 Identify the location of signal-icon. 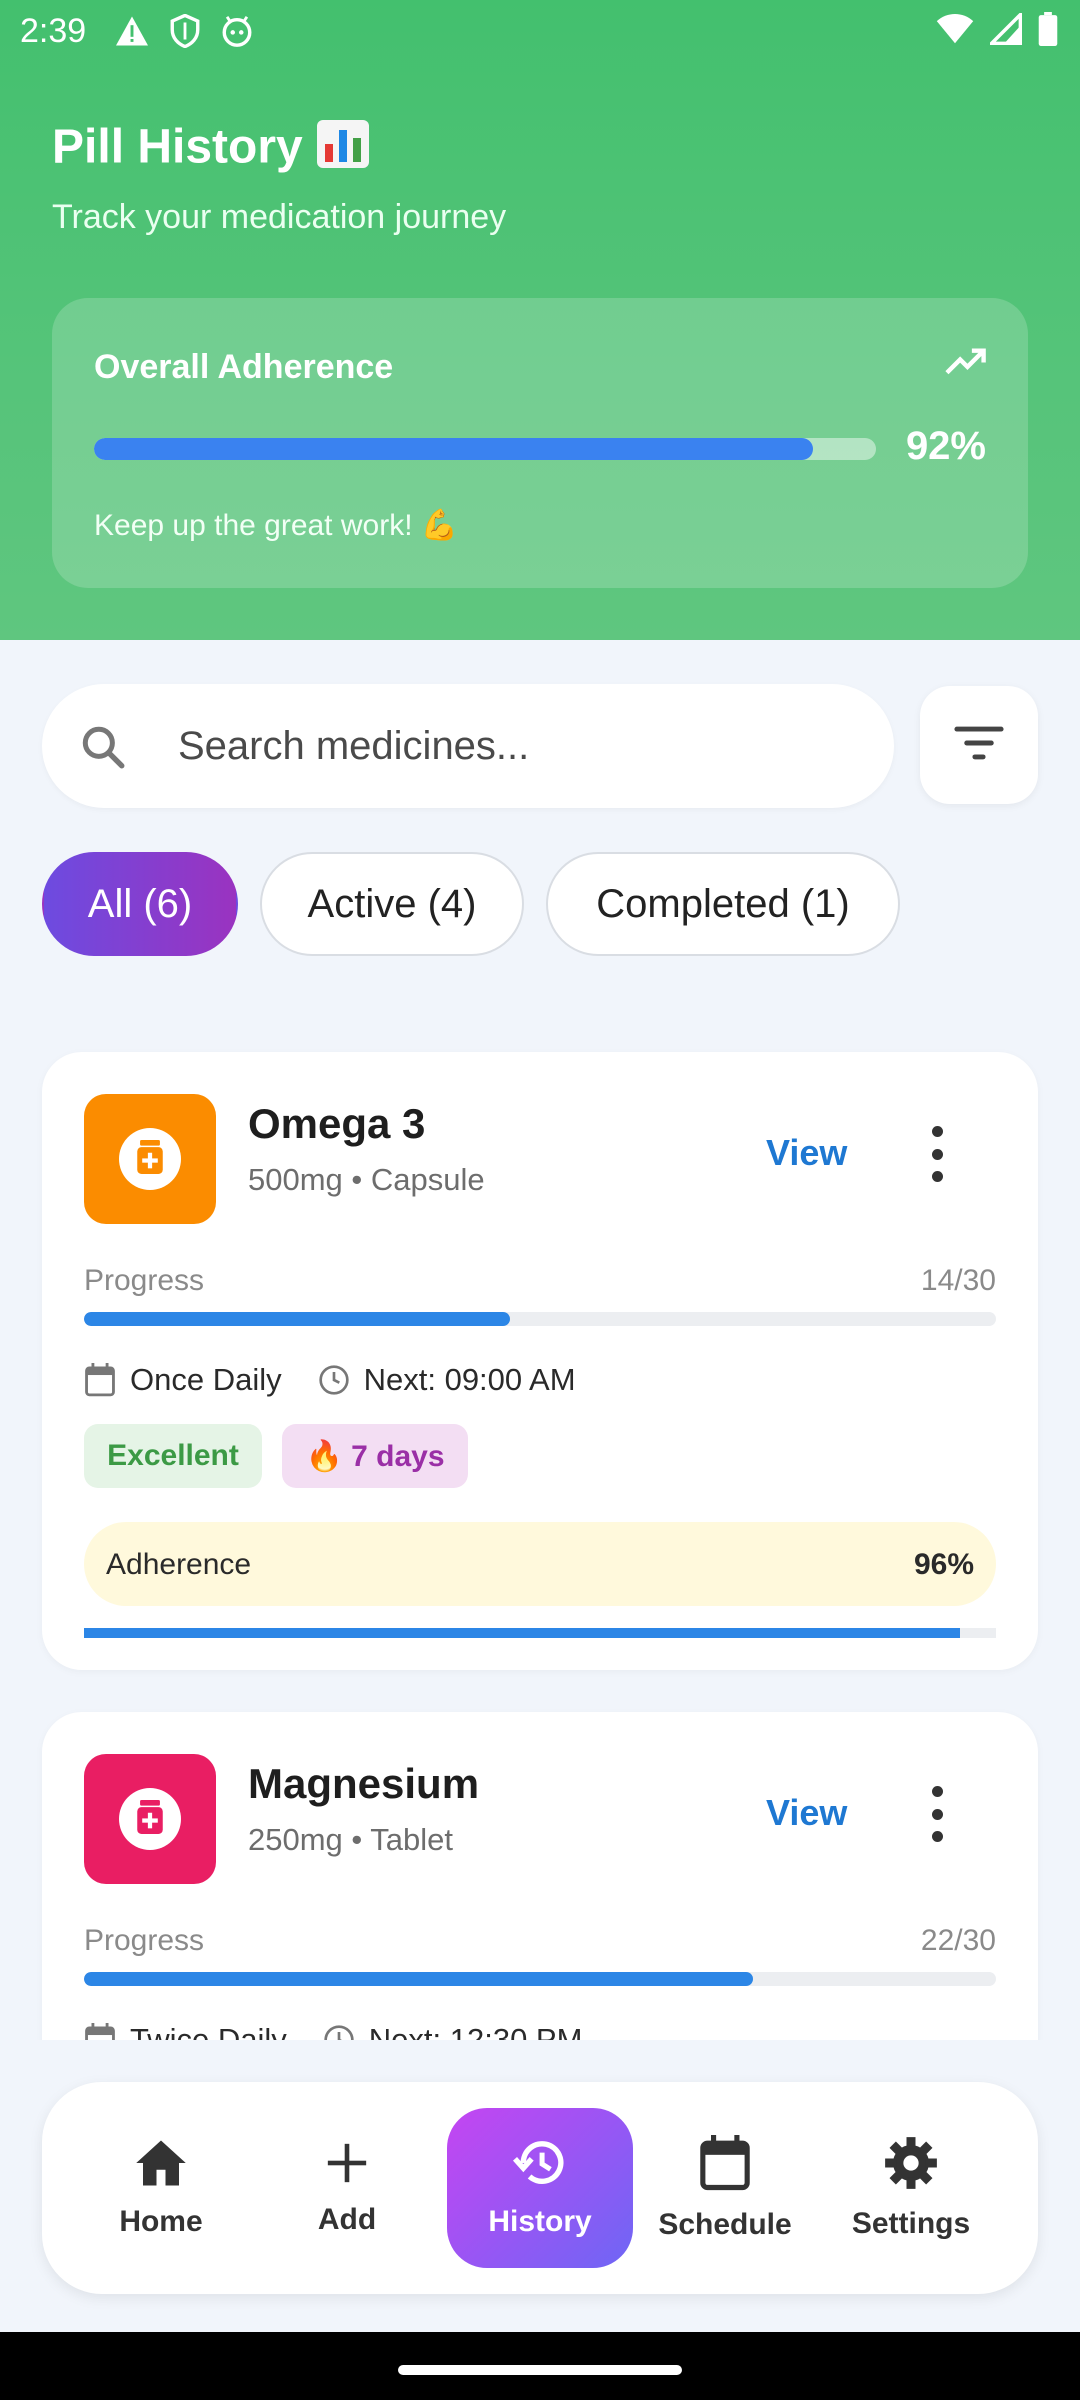
(1006, 29).